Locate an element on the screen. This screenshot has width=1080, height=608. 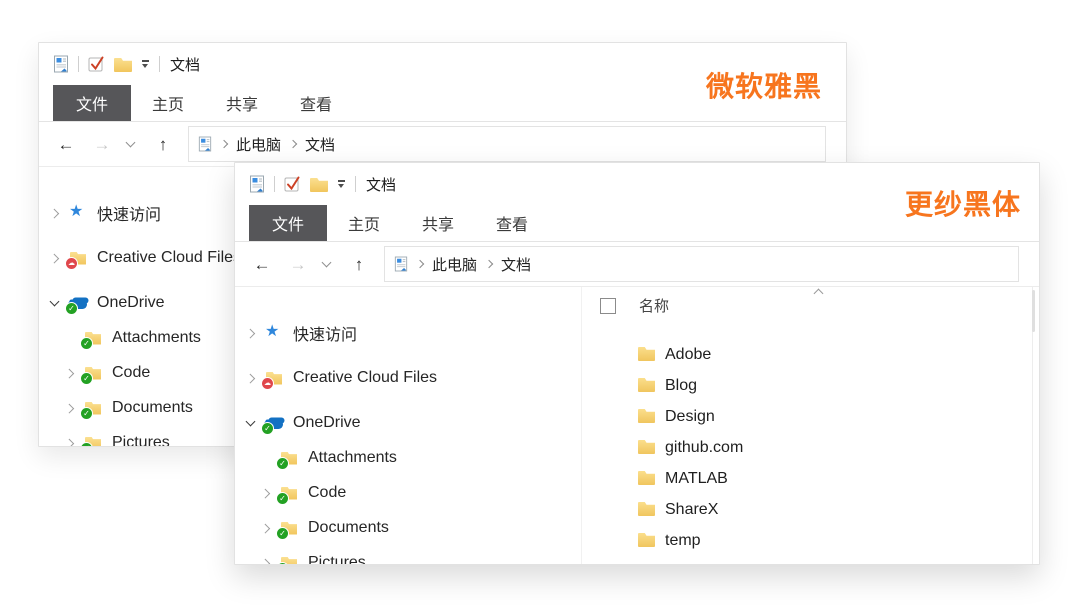
sidebar-item-label: 快速访问 is located at coordinates (129, 215).